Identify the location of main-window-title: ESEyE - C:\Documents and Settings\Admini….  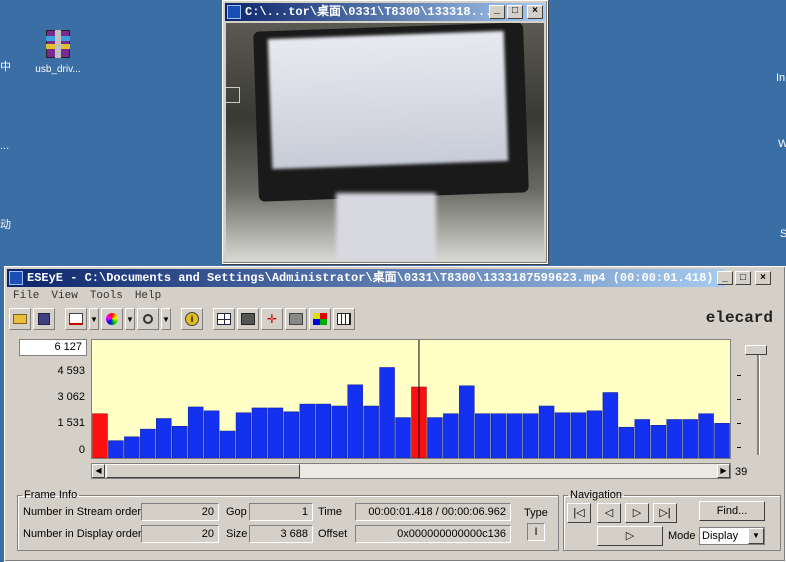
(370, 278).